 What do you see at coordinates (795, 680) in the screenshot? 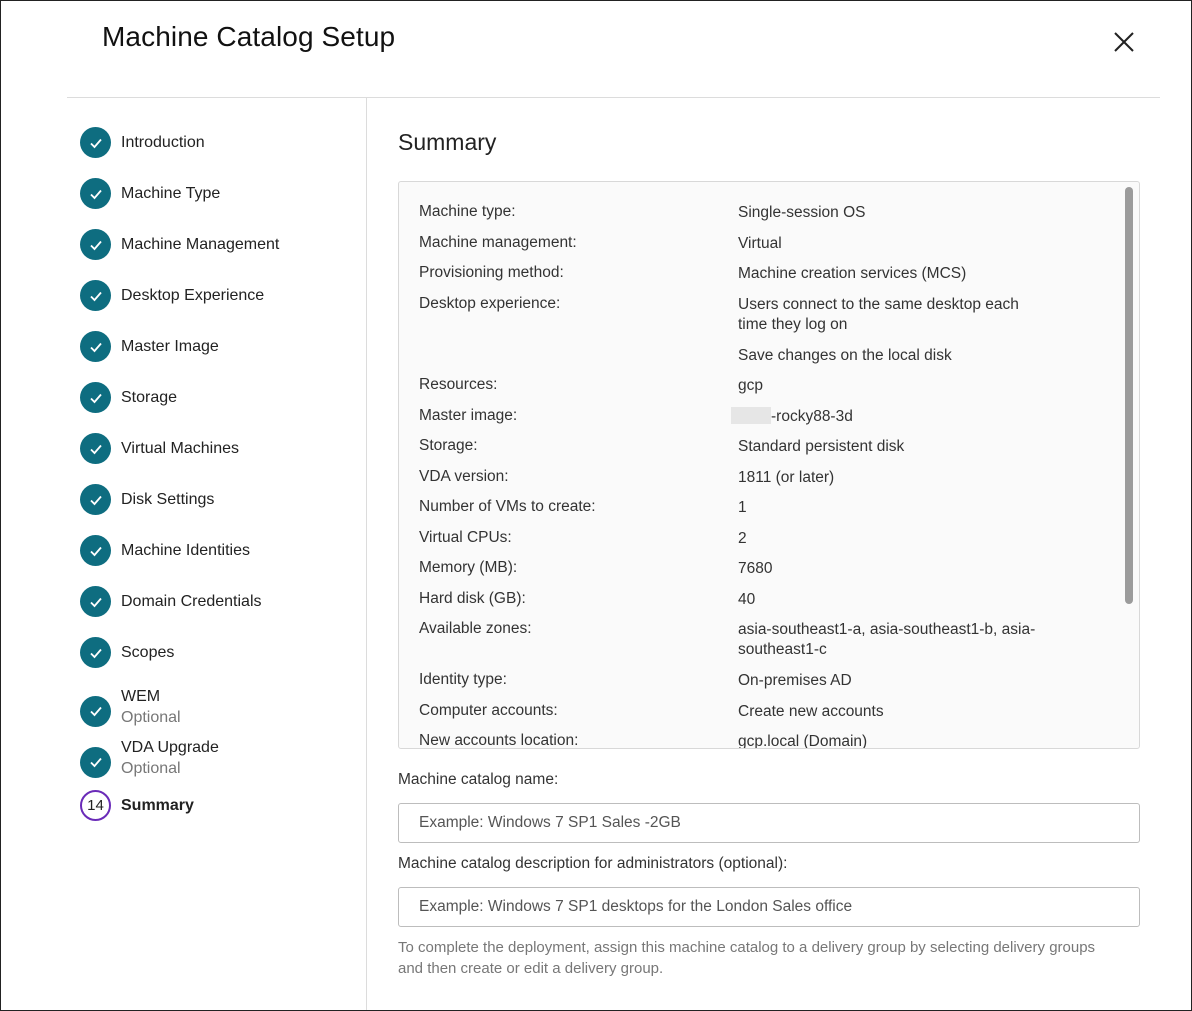
I see `summary-value: On-premises AD` at bounding box center [795, 680].